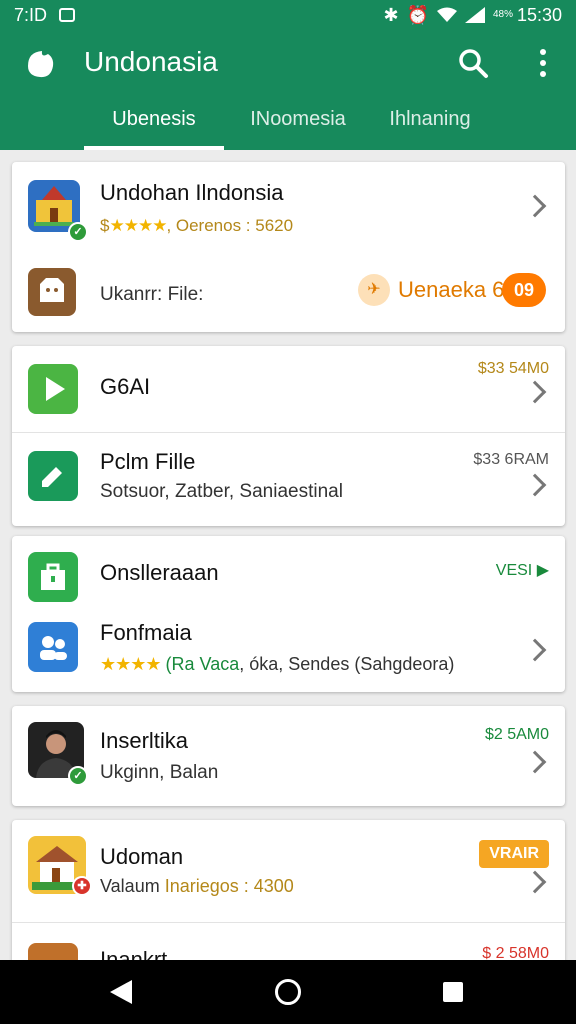  Describe the element at coordinates (221, 491) in the screenshot. I see `item-subtitle: Sotsuor, Zatber, Saniaestinal` at that location.